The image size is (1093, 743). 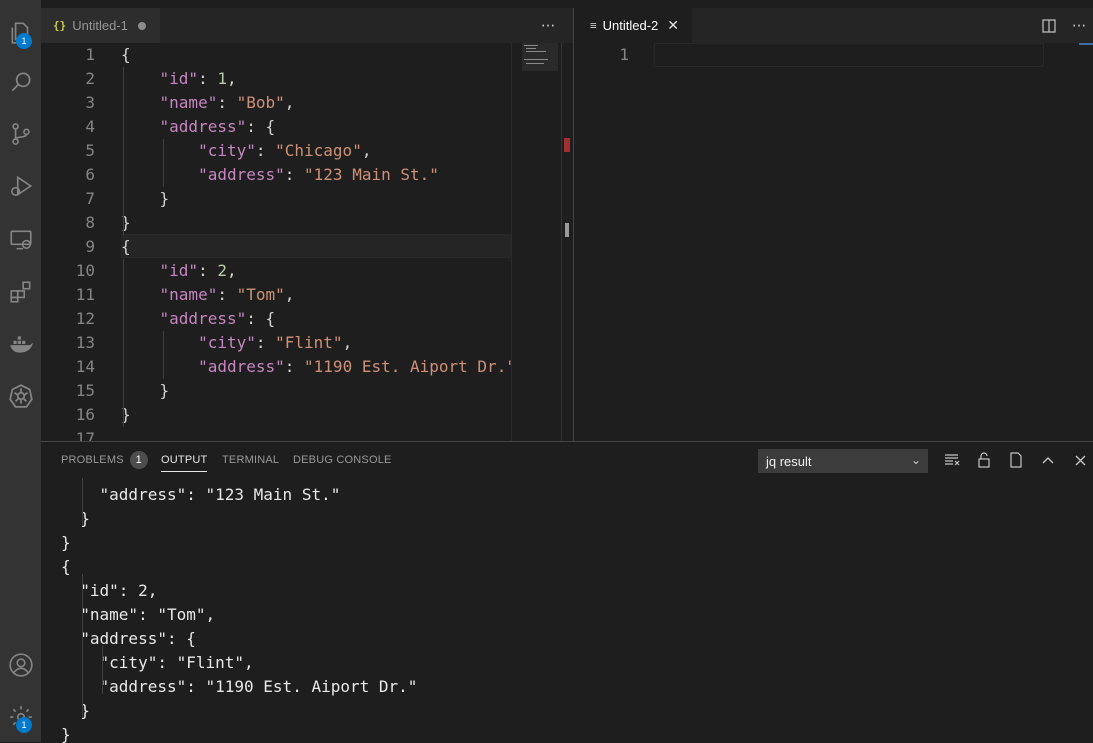 I want to click on code-line: "id": 2,, so click(x=198, y=270).